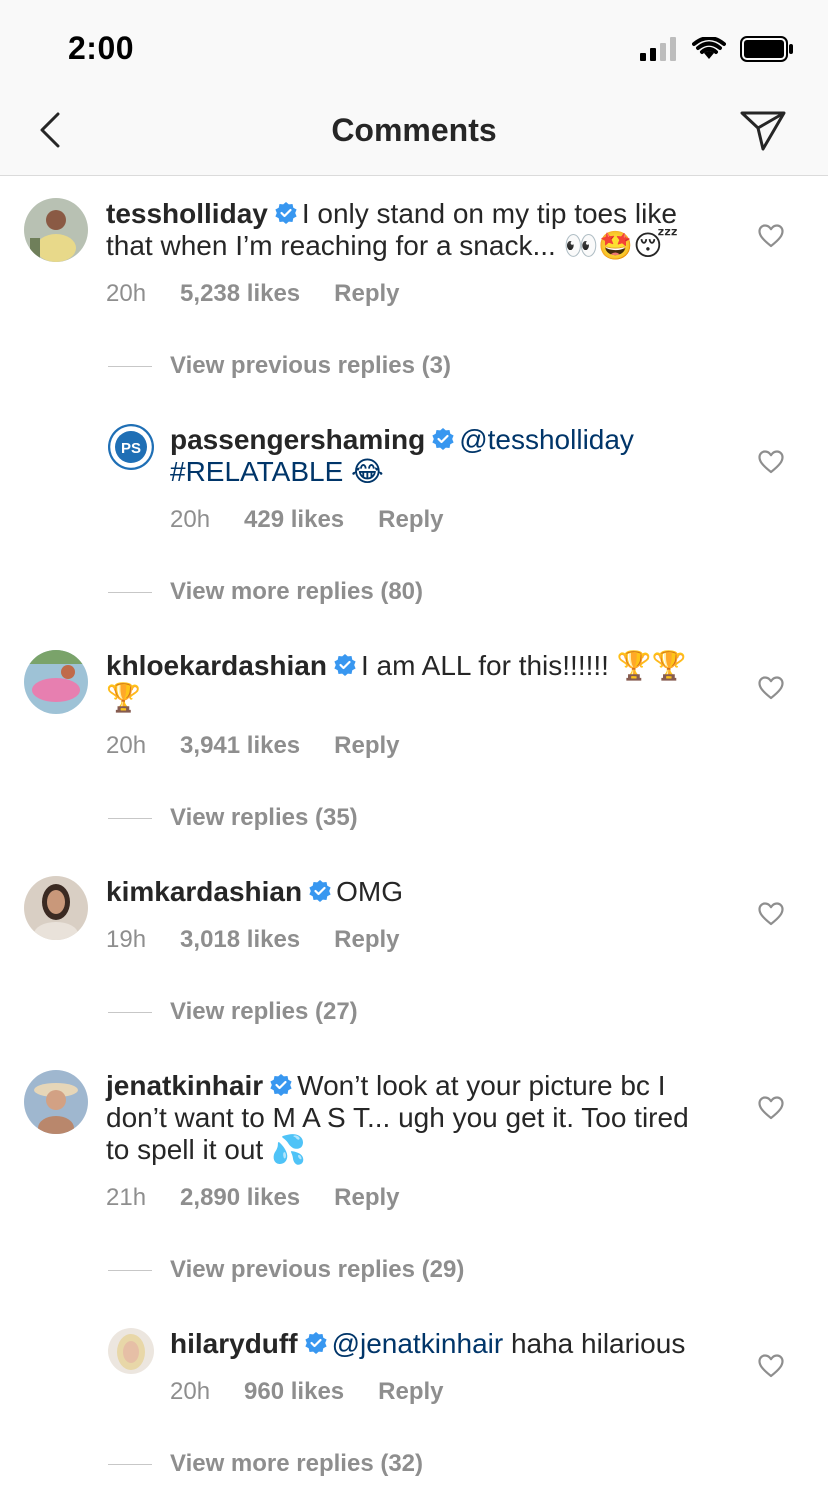 Image resolution: width=828 pixels, height=1499 pixels. Describe the element at coordinates (766, 49) in the screenshot. I see `battery-icon` at that location.